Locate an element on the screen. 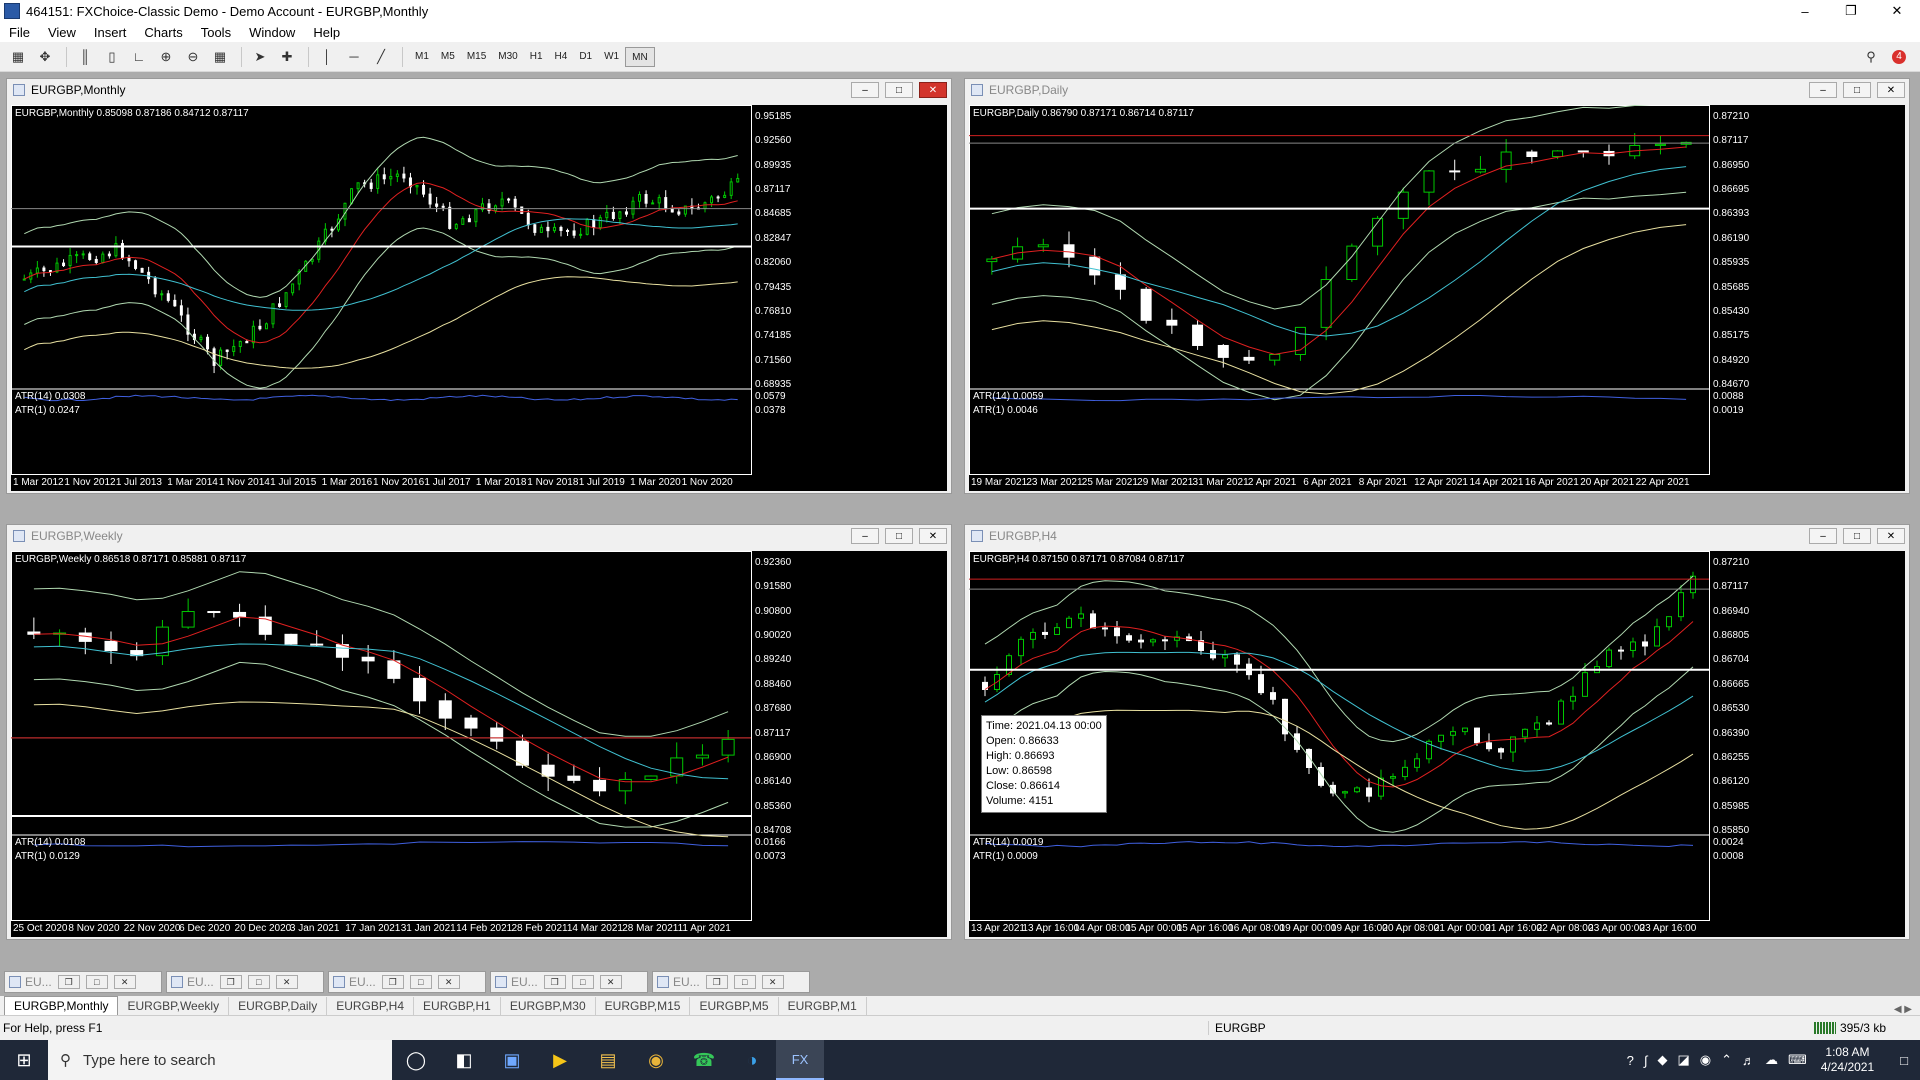 The height and width of the screenshot is (1080, 1920). timeframe-m15: M15 is located at coordinates (476, 57).